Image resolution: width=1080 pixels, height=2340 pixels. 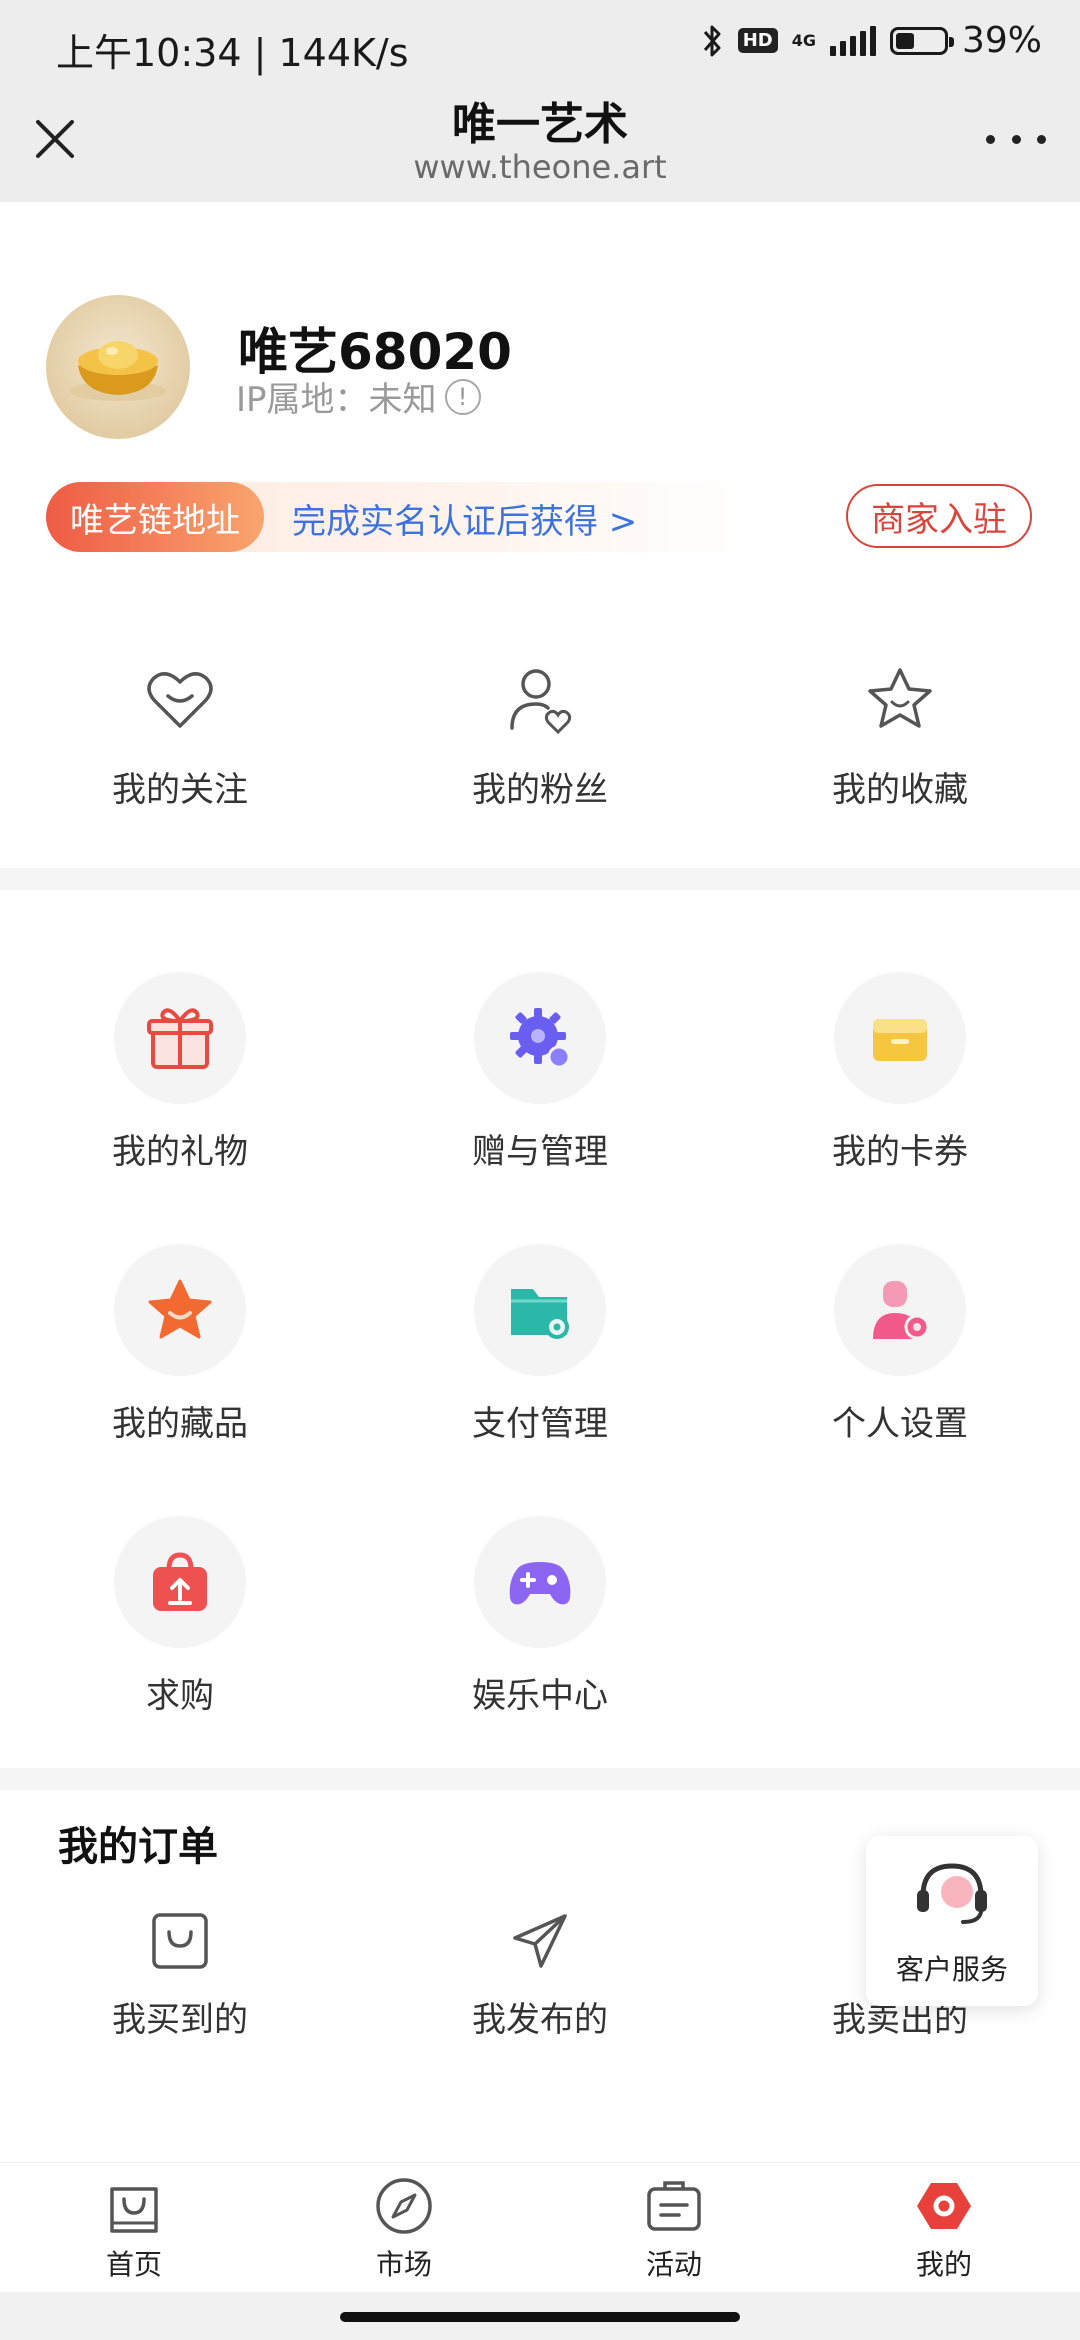 I want to click on avatar, so click(x=118, y=367).